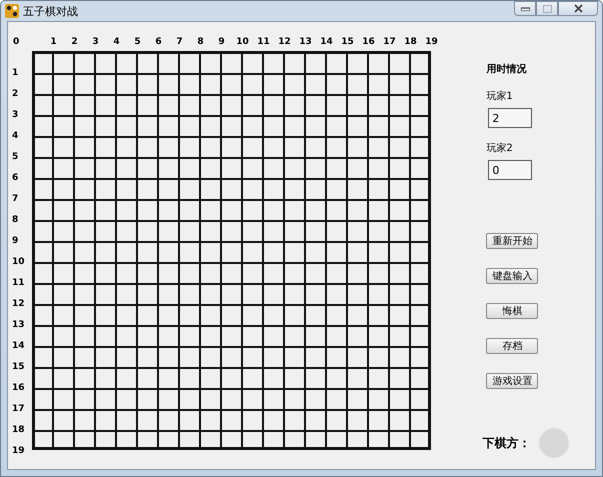 The image size is (603, 477). Describe the element at coordinates (326, 41) in the screenshot. I see `column-label: 14` at that location.